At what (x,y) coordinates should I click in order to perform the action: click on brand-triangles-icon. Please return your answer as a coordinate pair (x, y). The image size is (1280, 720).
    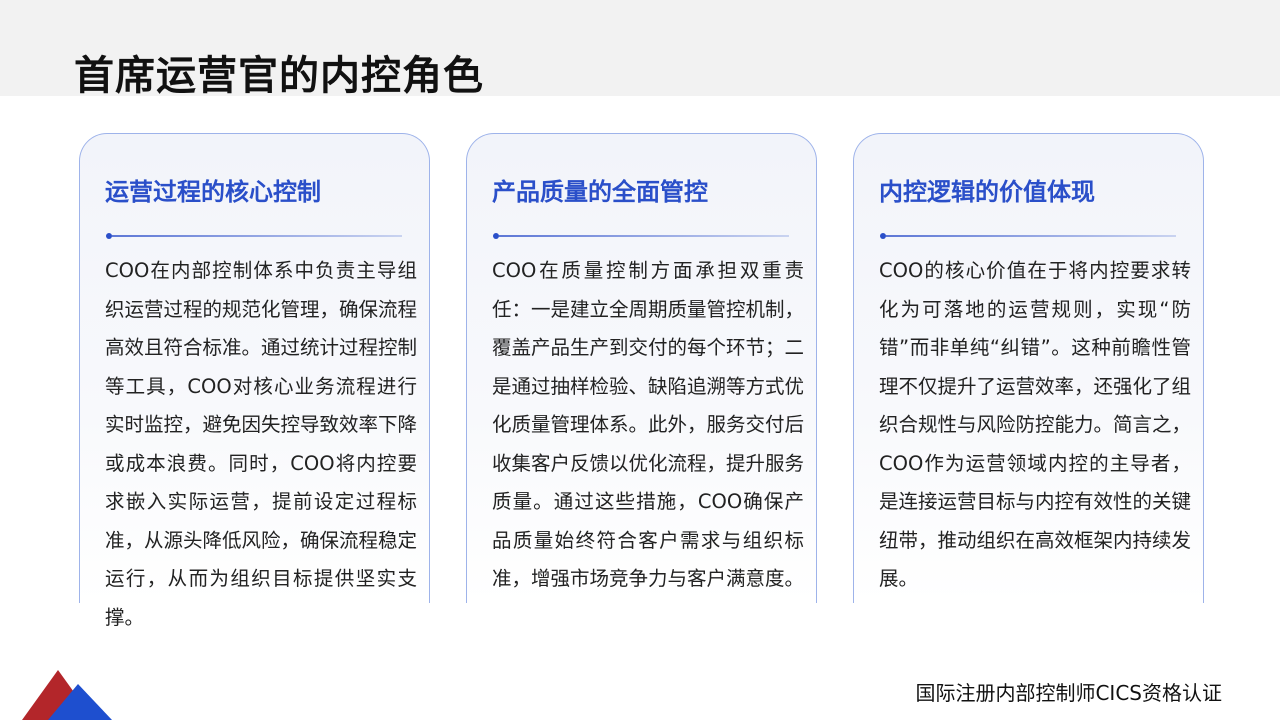
    Looking at the image, I should click on (67, 695).